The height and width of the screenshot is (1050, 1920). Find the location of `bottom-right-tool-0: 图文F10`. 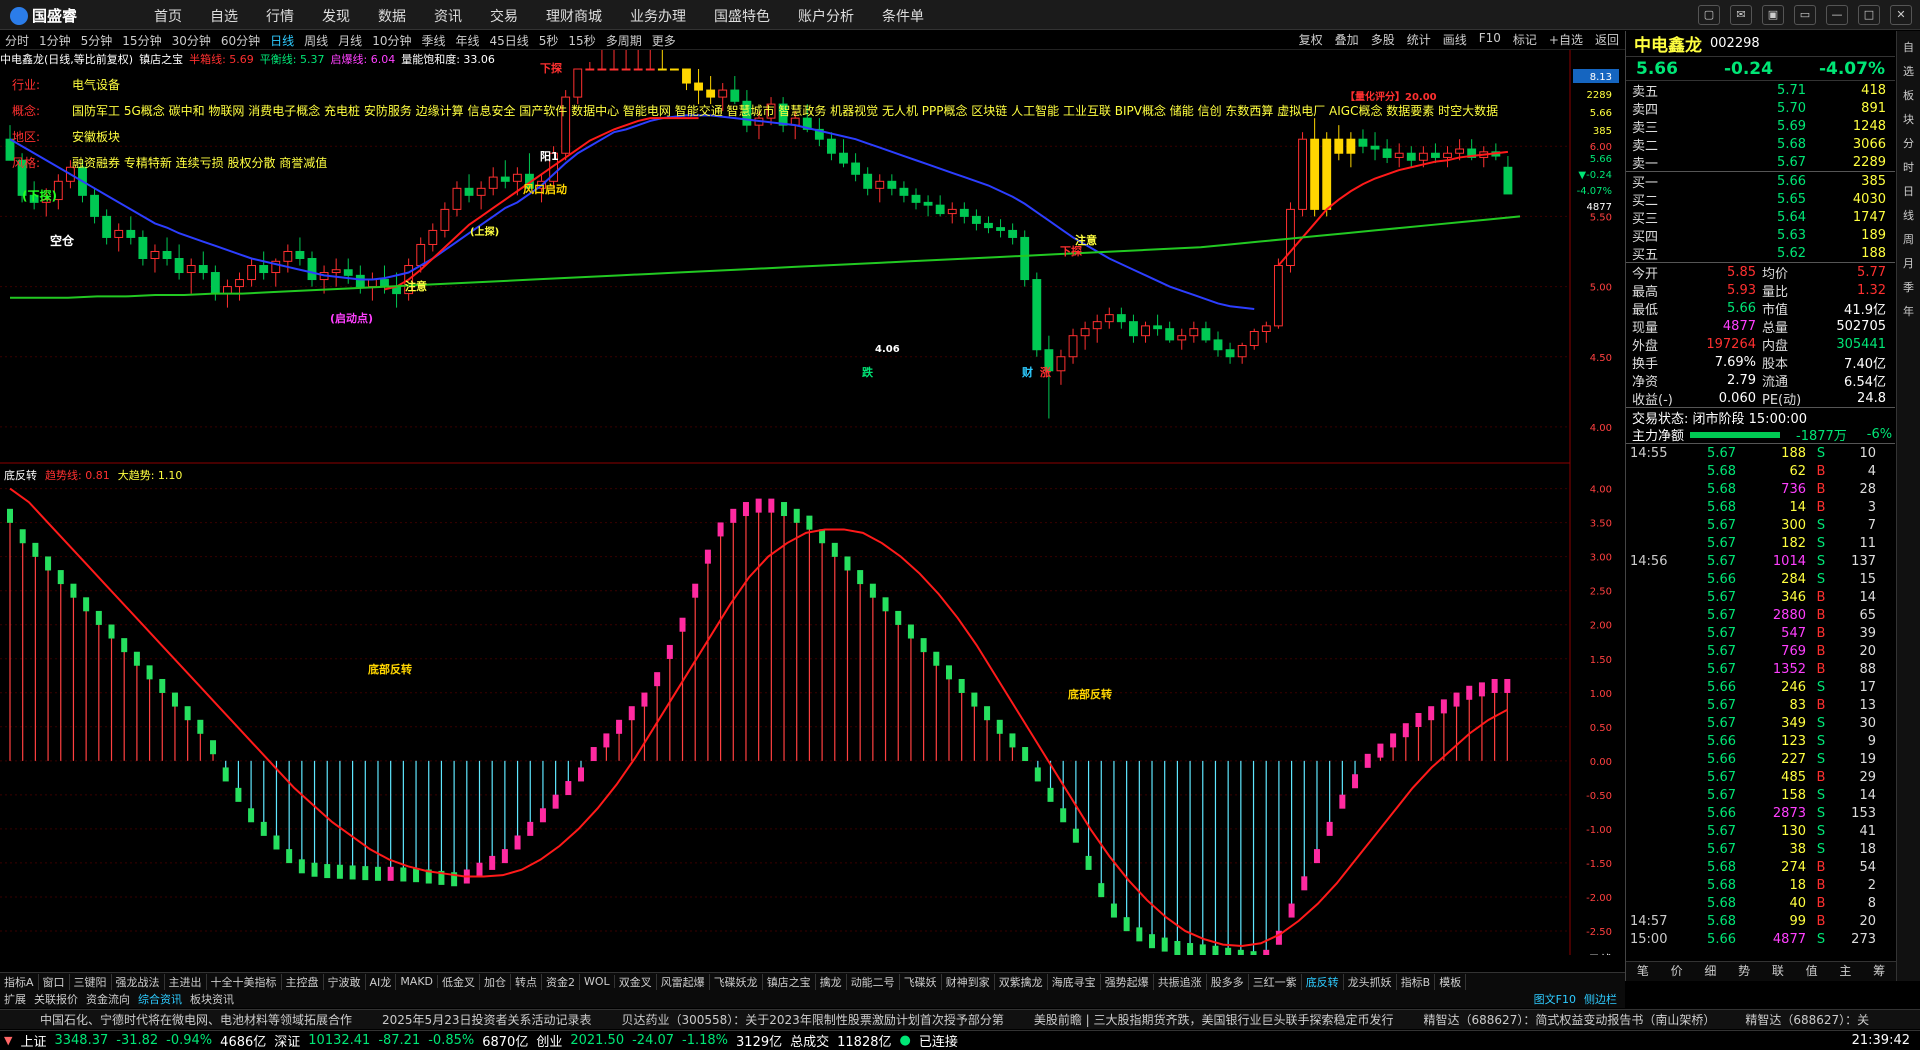

bottom-right-tool-0: 图文F10 is located at coordinates (1555, 999).